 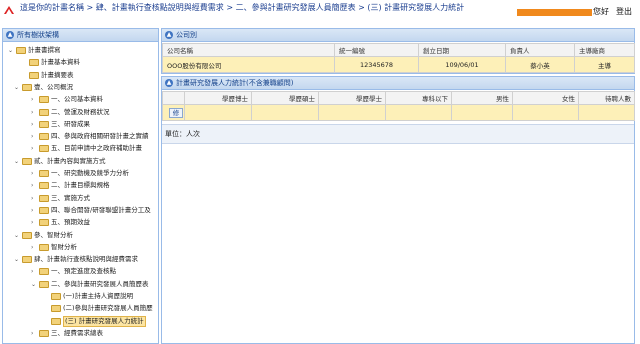 I want to click on tree-node-label: 一、研究動機及競爭力分析, so click(x=90, y=173).